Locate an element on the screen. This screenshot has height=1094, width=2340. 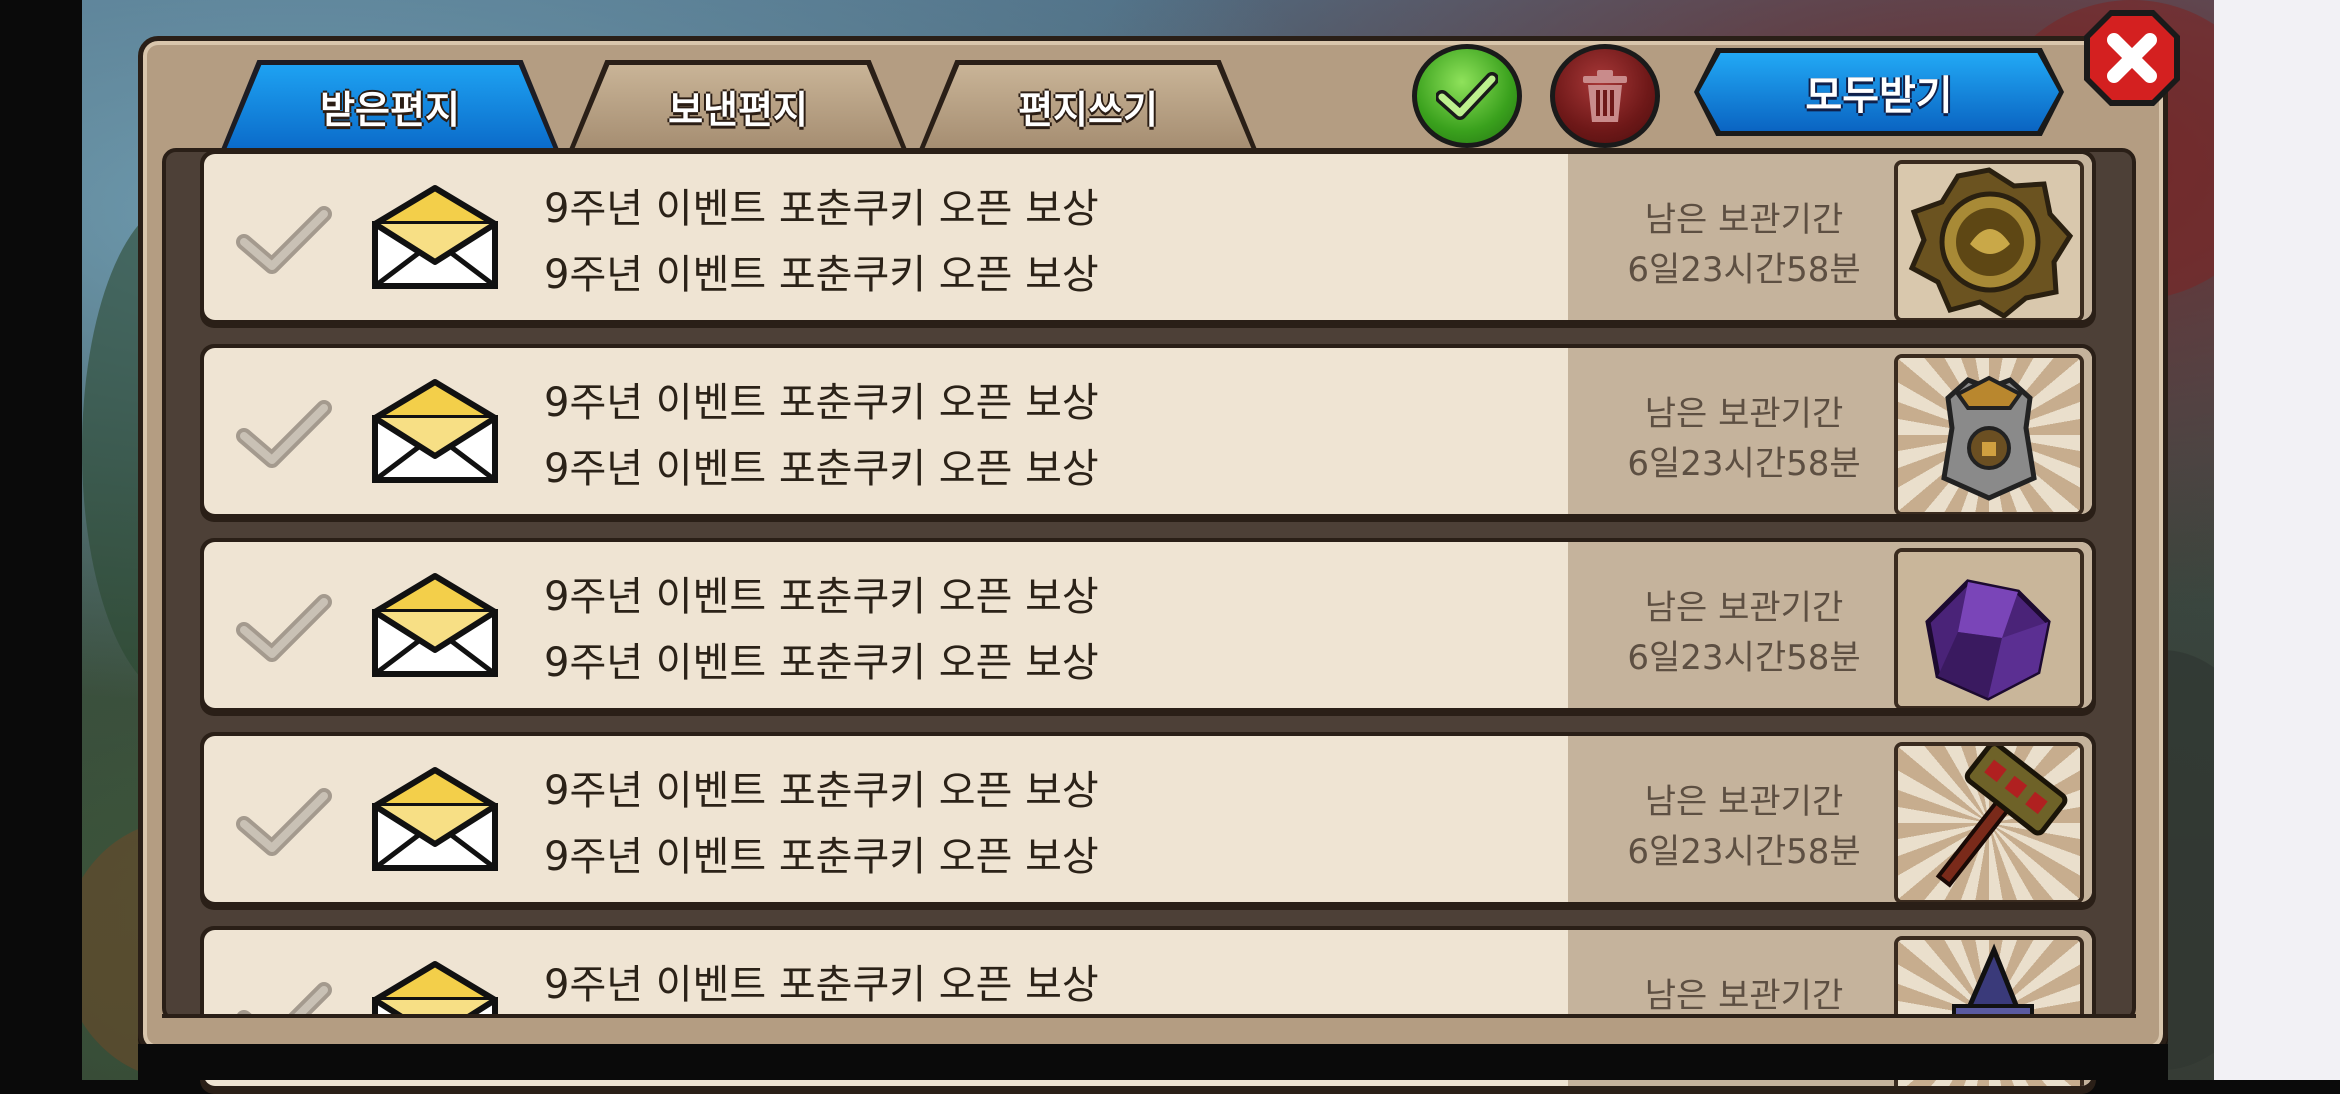
hammer-weapon-icon is located at coordinates (2001, 817).